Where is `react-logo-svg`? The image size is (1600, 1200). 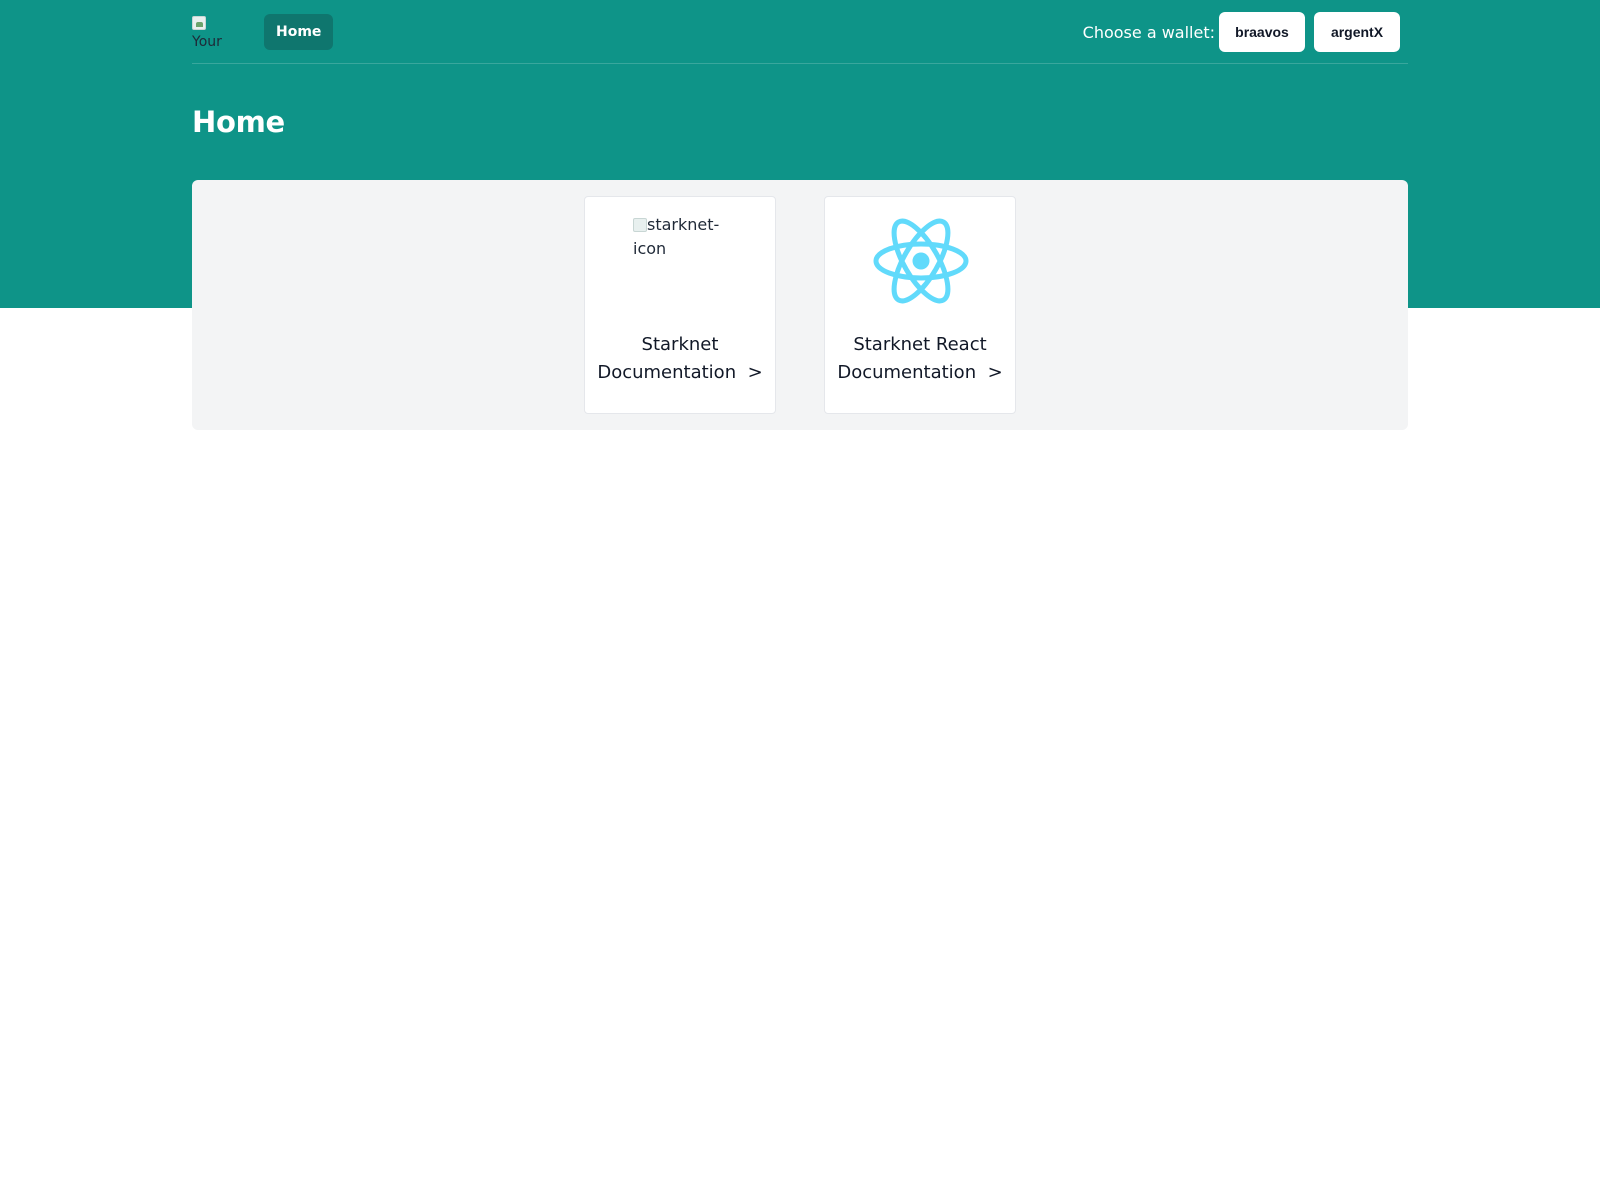 react-logo-svg is located at coordinates (921, 261).